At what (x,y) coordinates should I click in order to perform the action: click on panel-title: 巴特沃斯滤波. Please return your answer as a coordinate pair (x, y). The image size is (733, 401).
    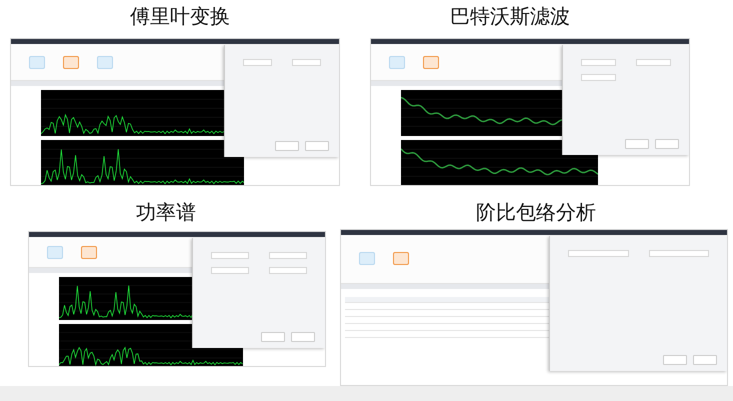
    Looking at the image, I should click on (510, 17).